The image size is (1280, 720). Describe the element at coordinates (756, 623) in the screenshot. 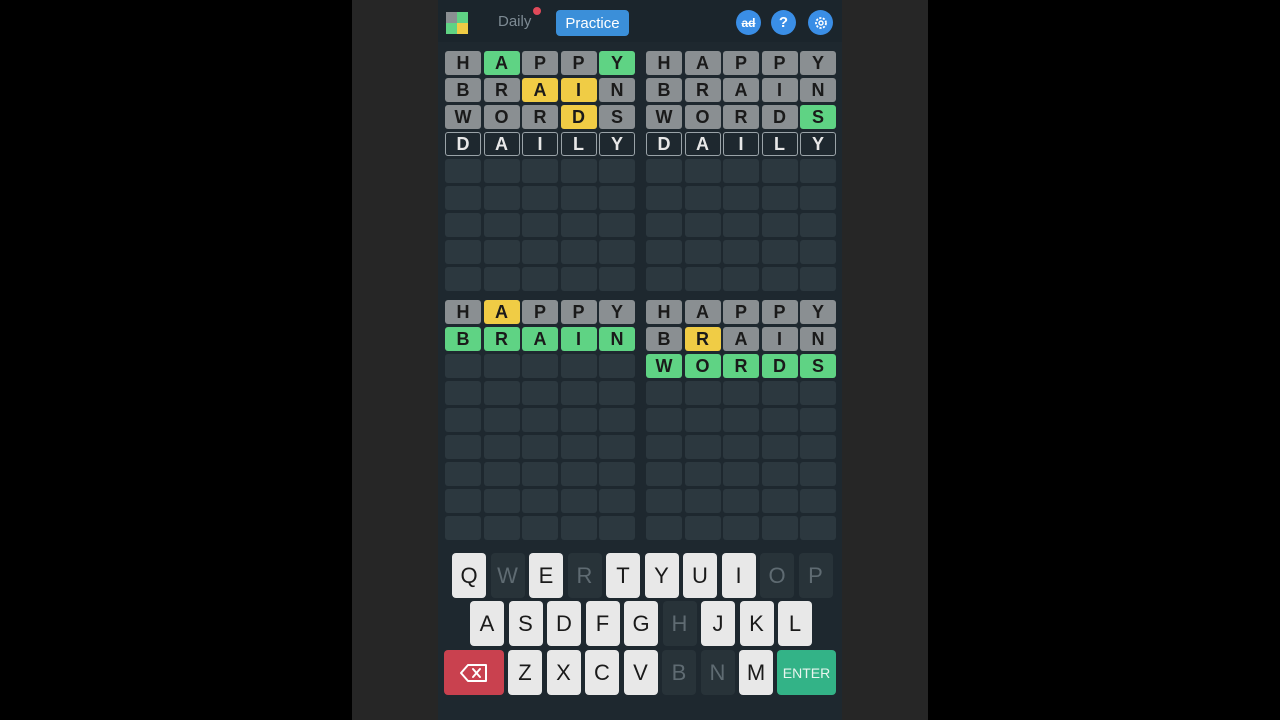

I see `key-k: K` at that location.